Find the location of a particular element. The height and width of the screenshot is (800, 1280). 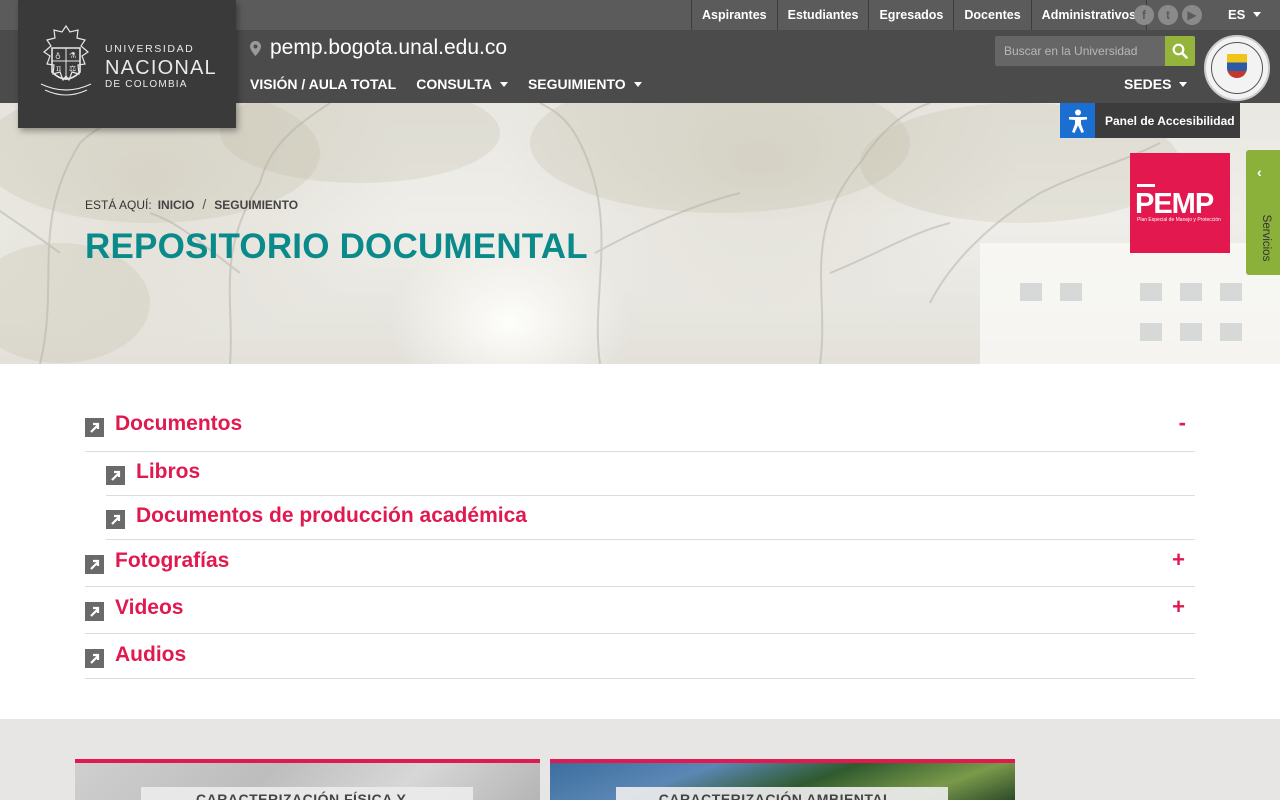

search-button is located at coordinates (1180, 51).